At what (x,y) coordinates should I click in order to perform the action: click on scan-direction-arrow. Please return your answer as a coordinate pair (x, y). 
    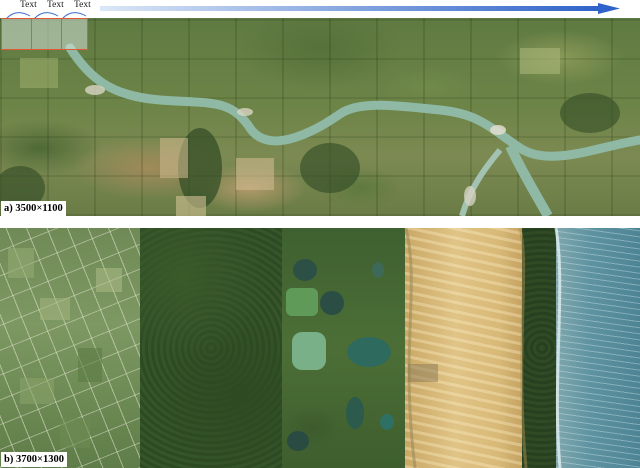
    Looking at the image, I should click on (360, 8).